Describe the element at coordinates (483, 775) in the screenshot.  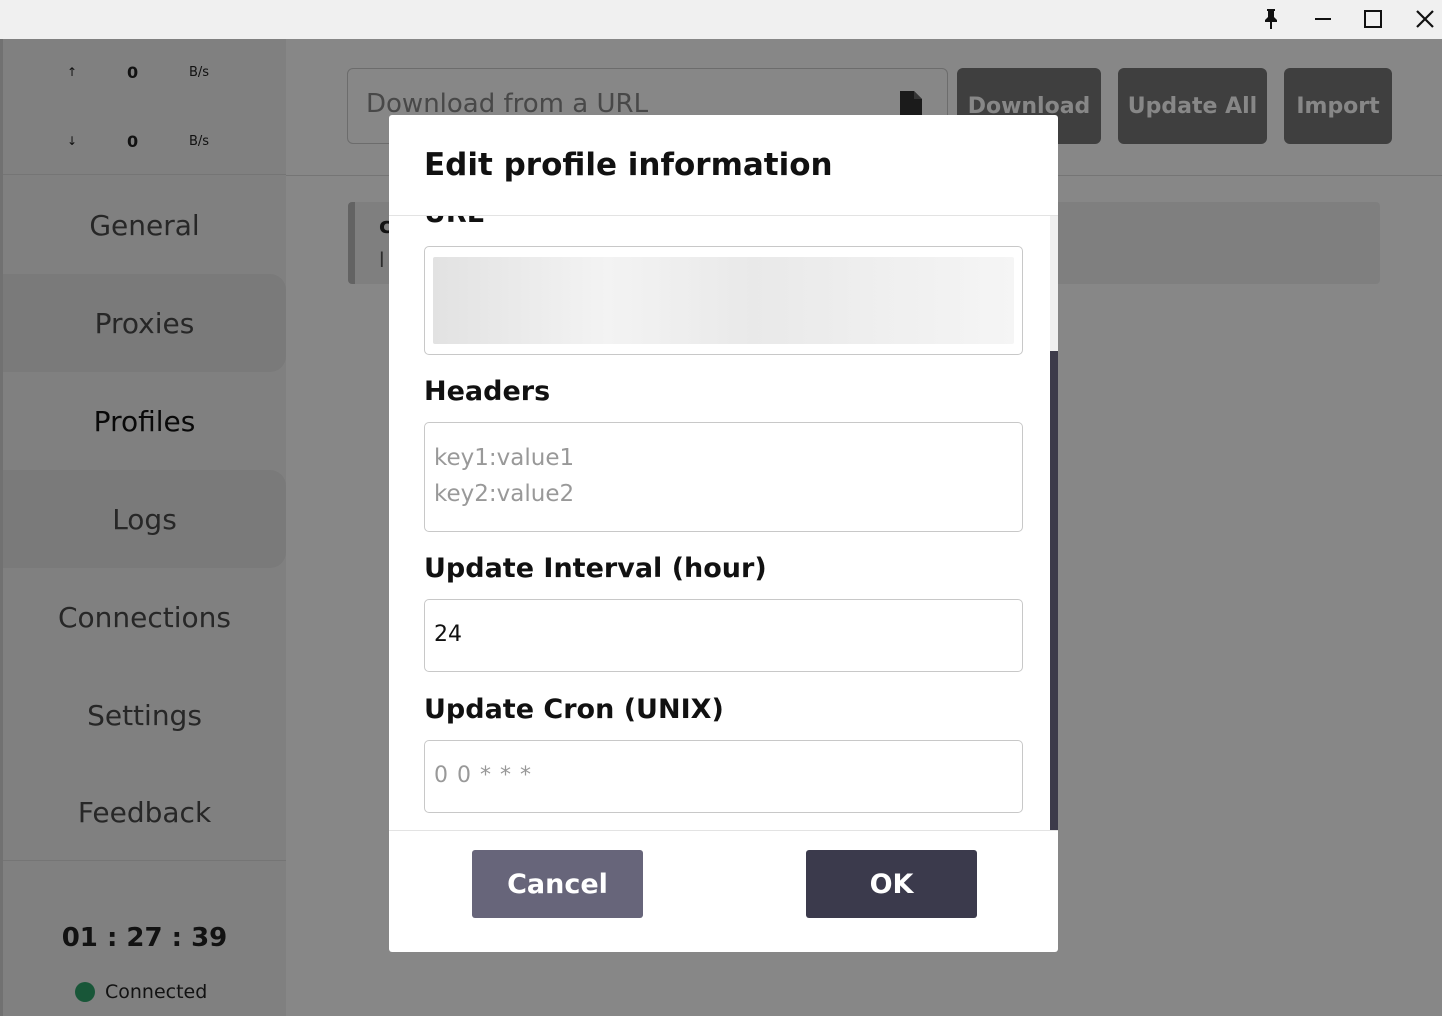
I see `update-cron-placeholder: 0 0 * * *` at that location.